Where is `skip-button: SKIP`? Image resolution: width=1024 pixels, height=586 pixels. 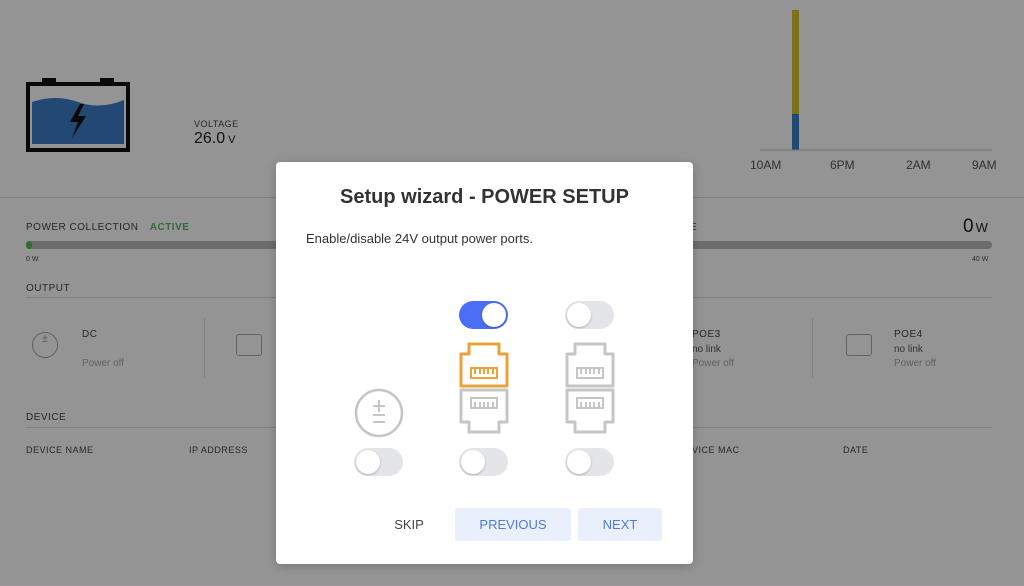 skip-button: SKIP is located at coordinates (409, 524).